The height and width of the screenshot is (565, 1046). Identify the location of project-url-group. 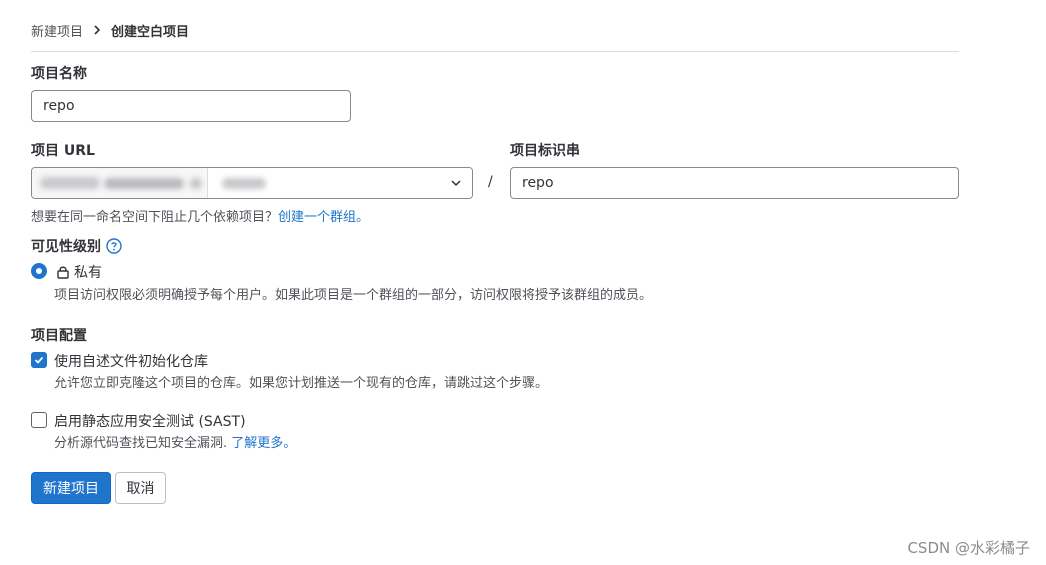
(252, 183).